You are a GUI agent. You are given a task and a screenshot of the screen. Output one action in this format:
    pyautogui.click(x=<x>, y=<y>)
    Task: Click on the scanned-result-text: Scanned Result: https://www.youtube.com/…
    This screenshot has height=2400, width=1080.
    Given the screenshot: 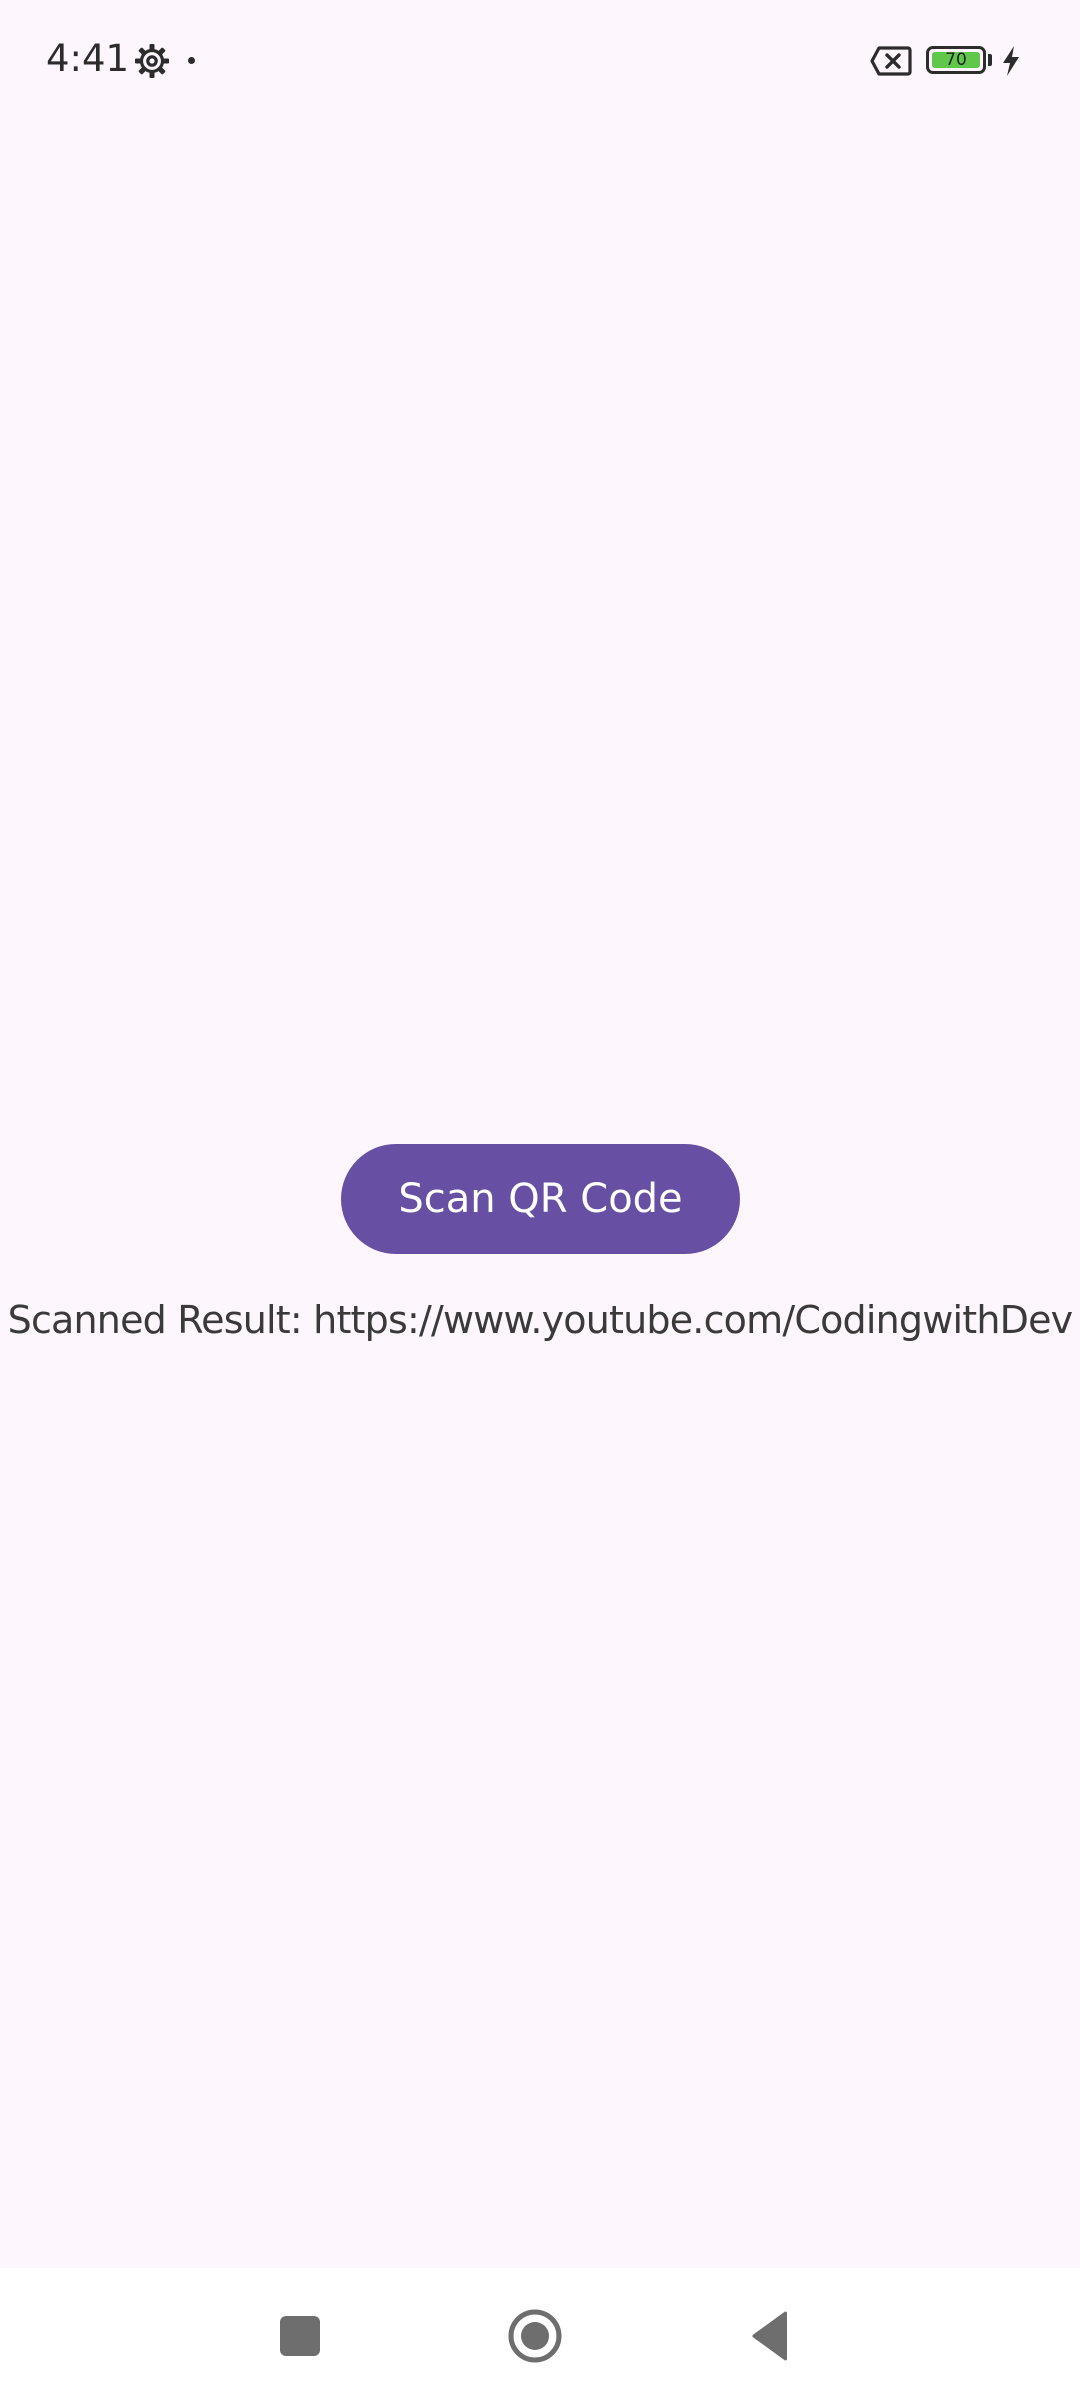 What is the action you would take?
    pyautogui.click(x=540, y=1320)
    